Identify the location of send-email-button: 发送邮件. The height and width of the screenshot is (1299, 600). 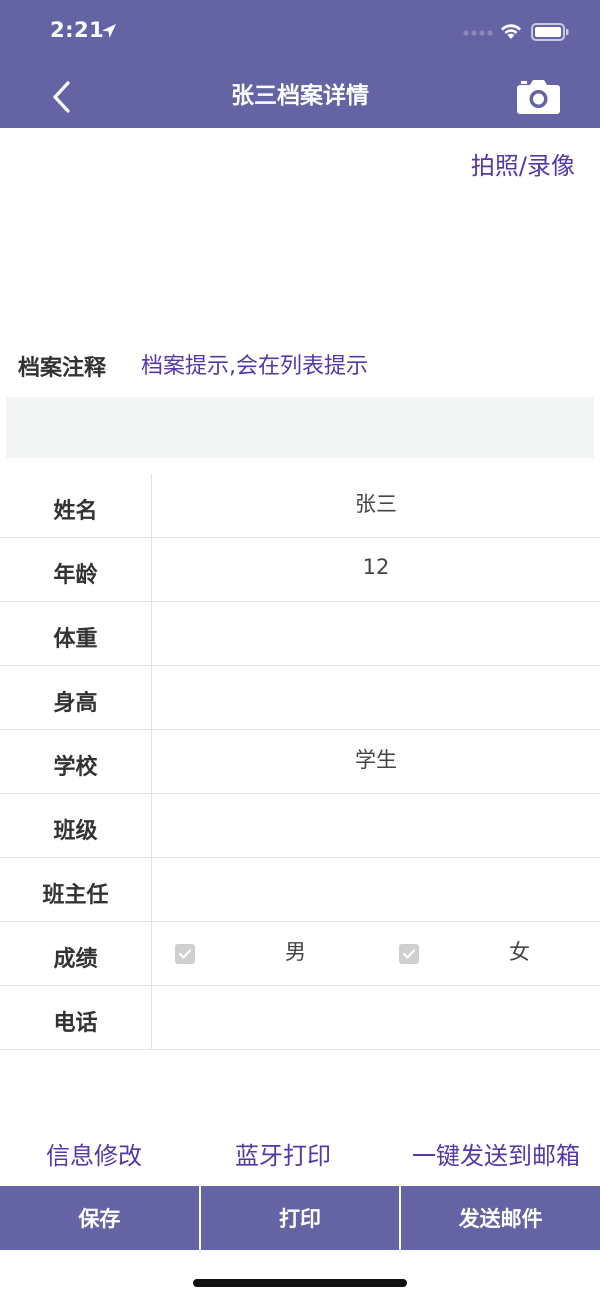
(499, 1218).